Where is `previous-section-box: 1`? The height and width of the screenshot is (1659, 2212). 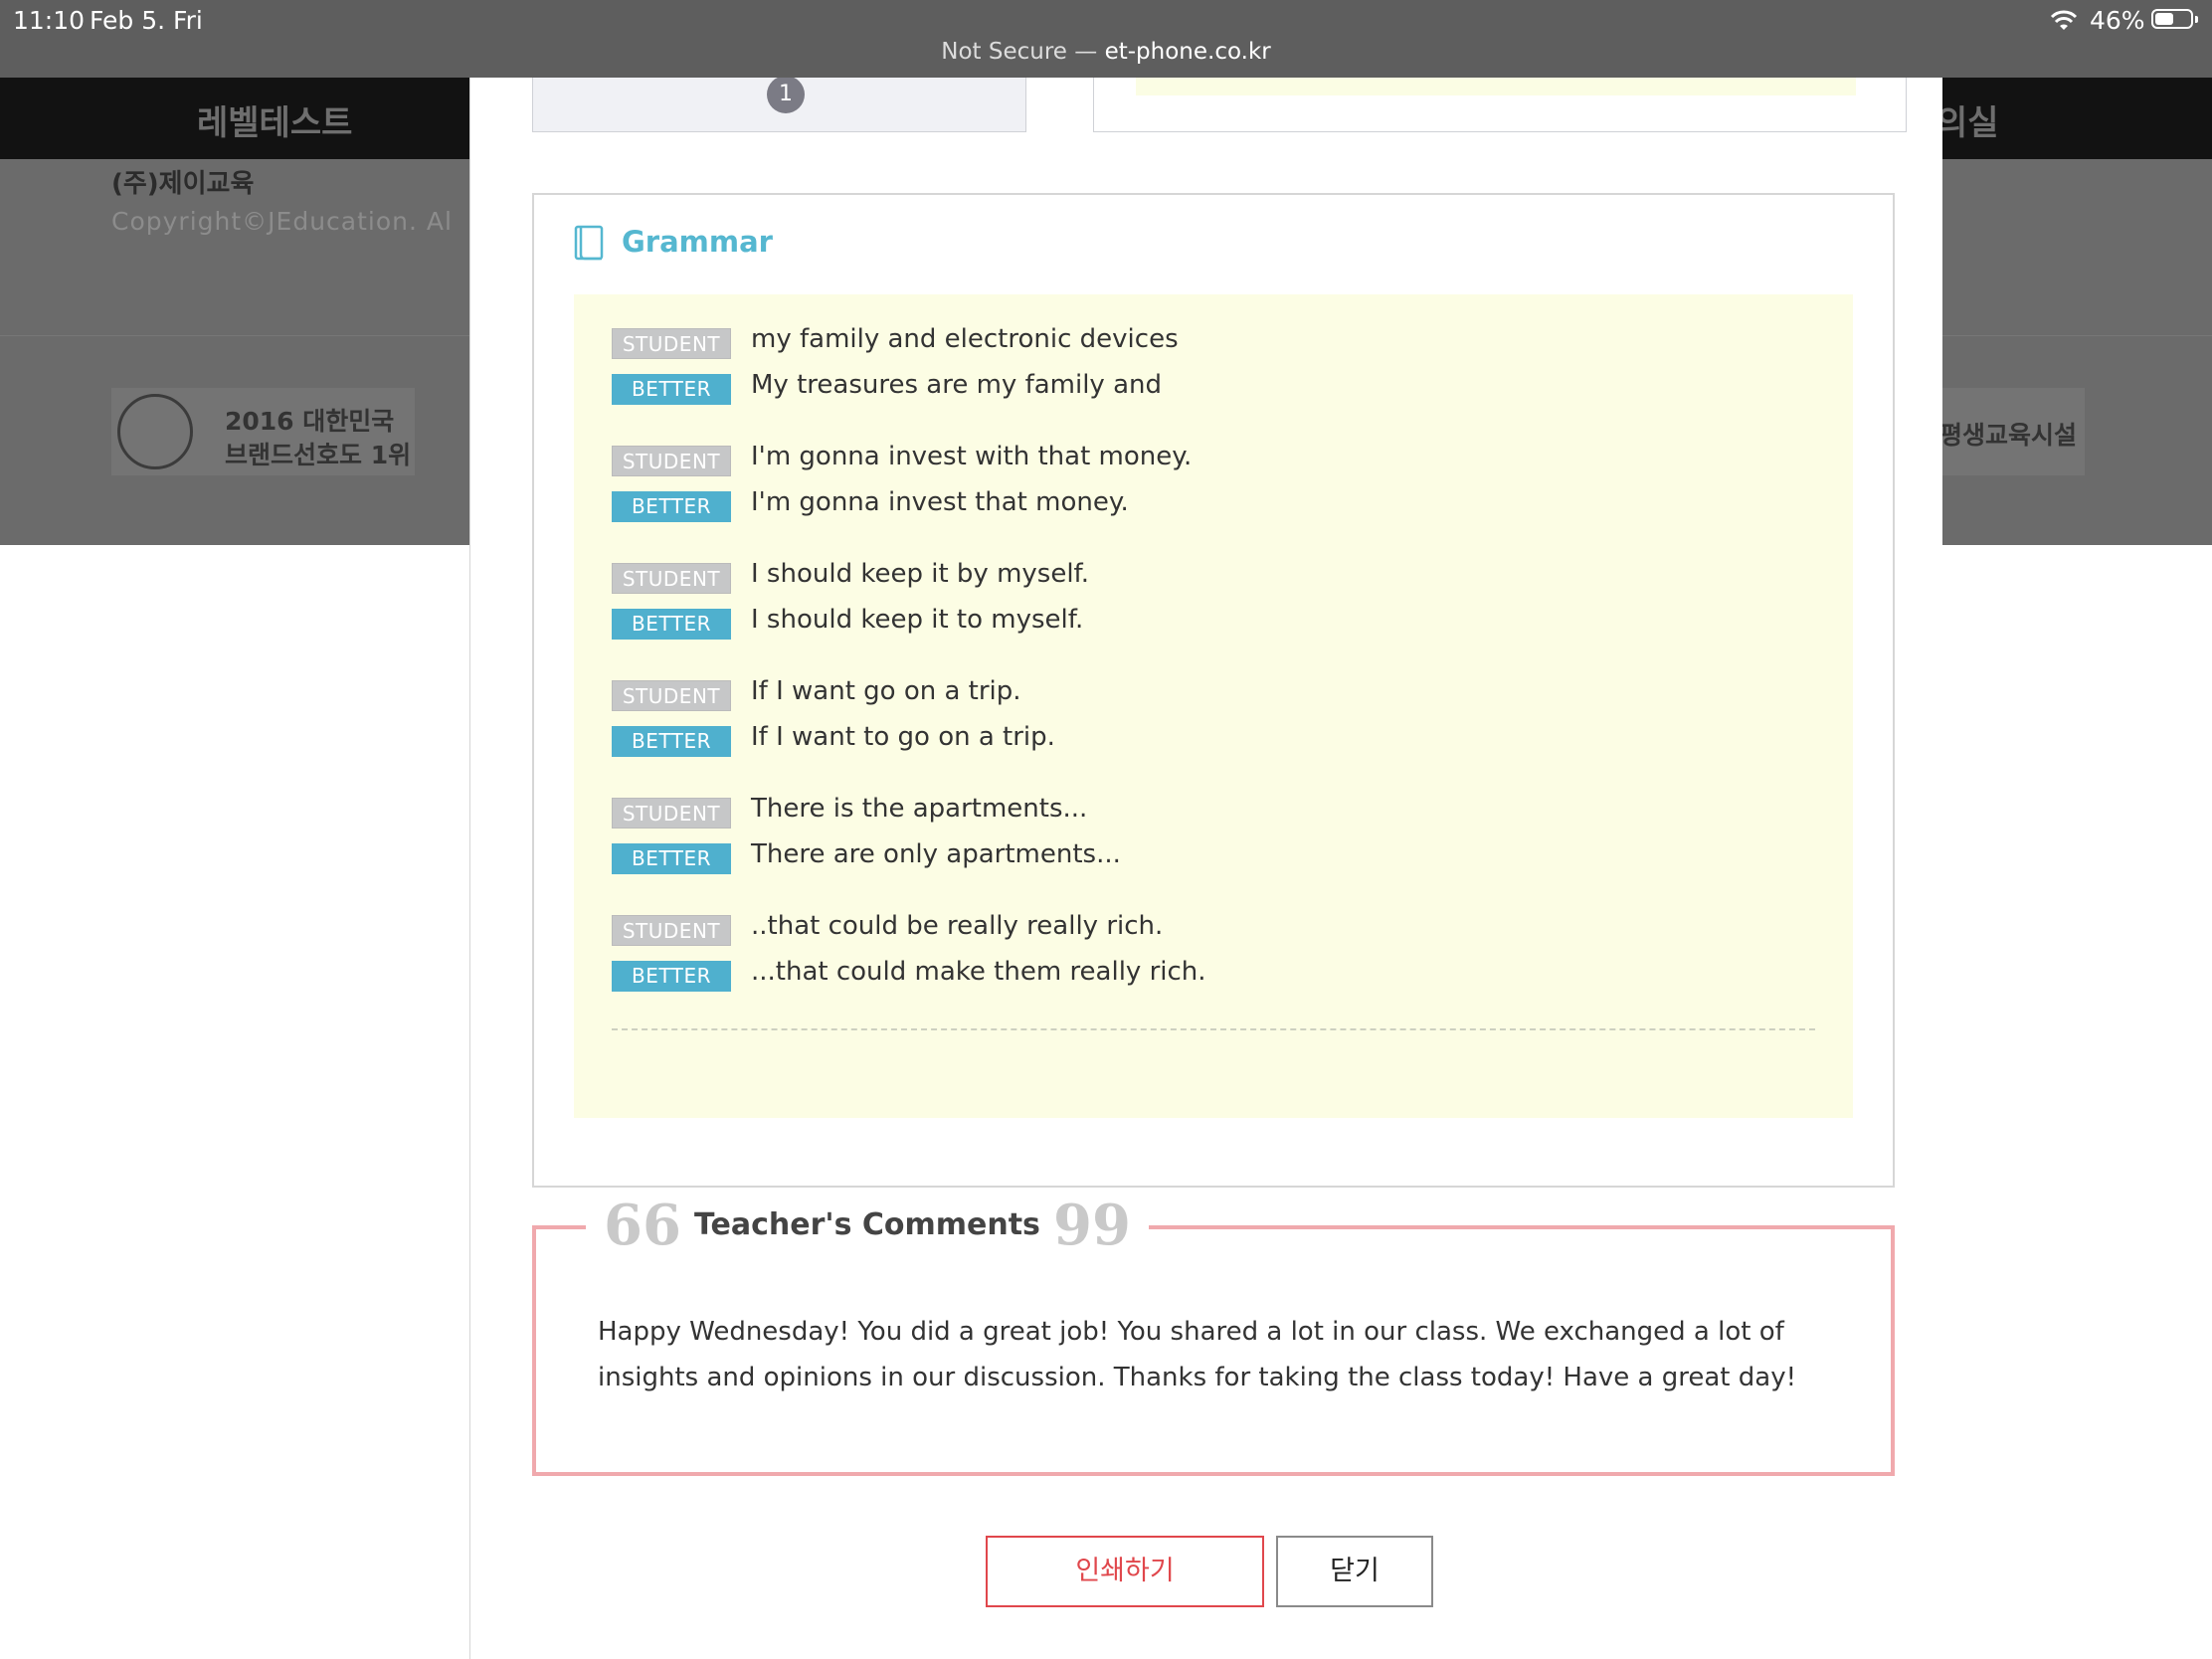 previous-section-box: 1 is located at coordinates (779, 104).